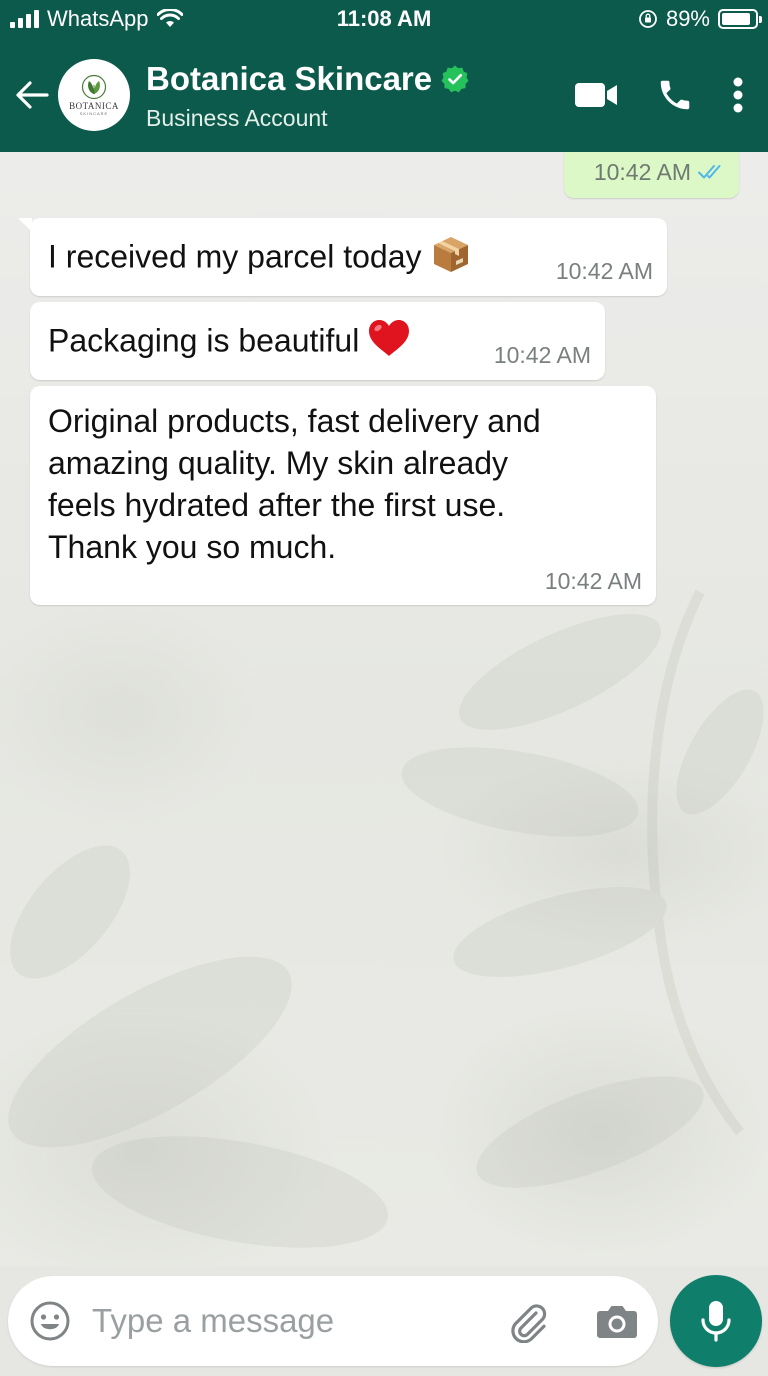  I want to click on contact-info: Botanica Skincare Business Account, so click(360, 95).